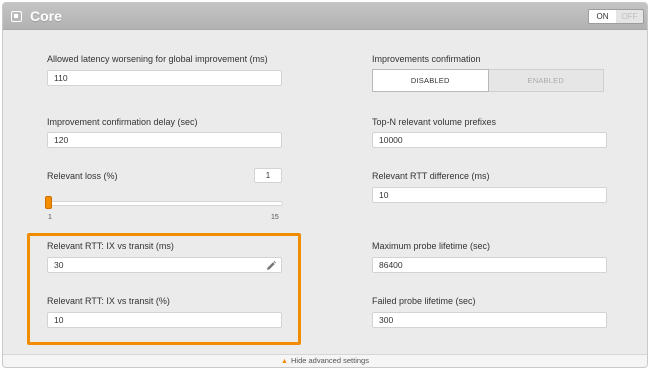 The image size is (650, 370). I want to click on slider-min-label: 1, so click(50, 217).